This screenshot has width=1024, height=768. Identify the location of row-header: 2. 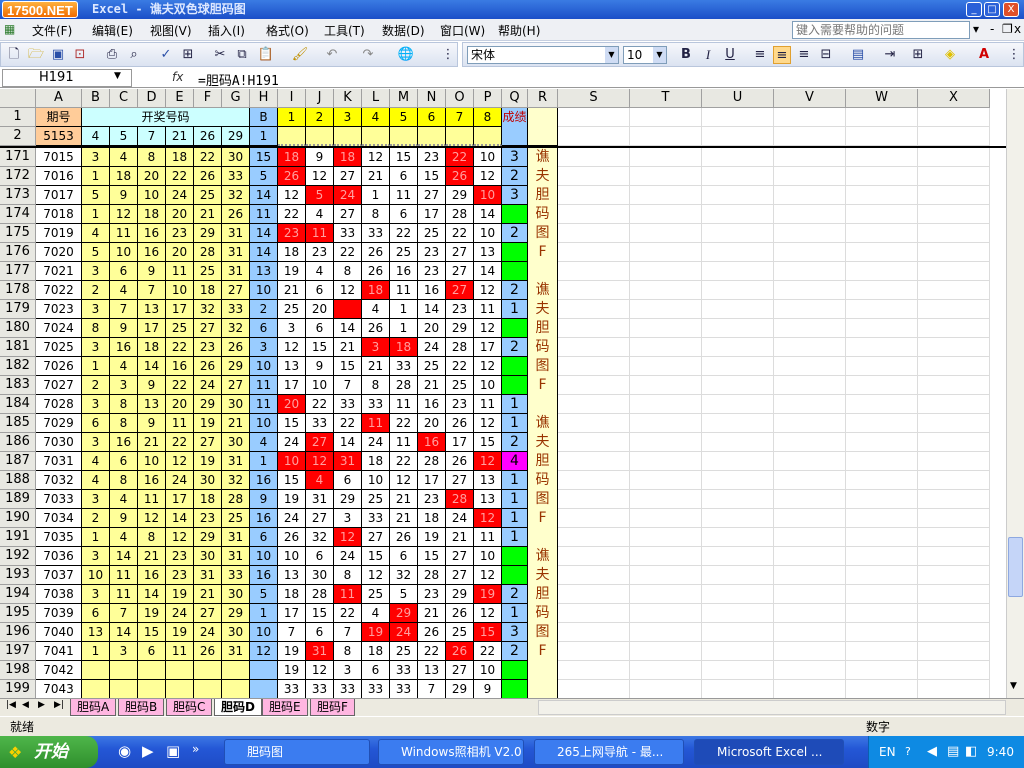
(18, 136).